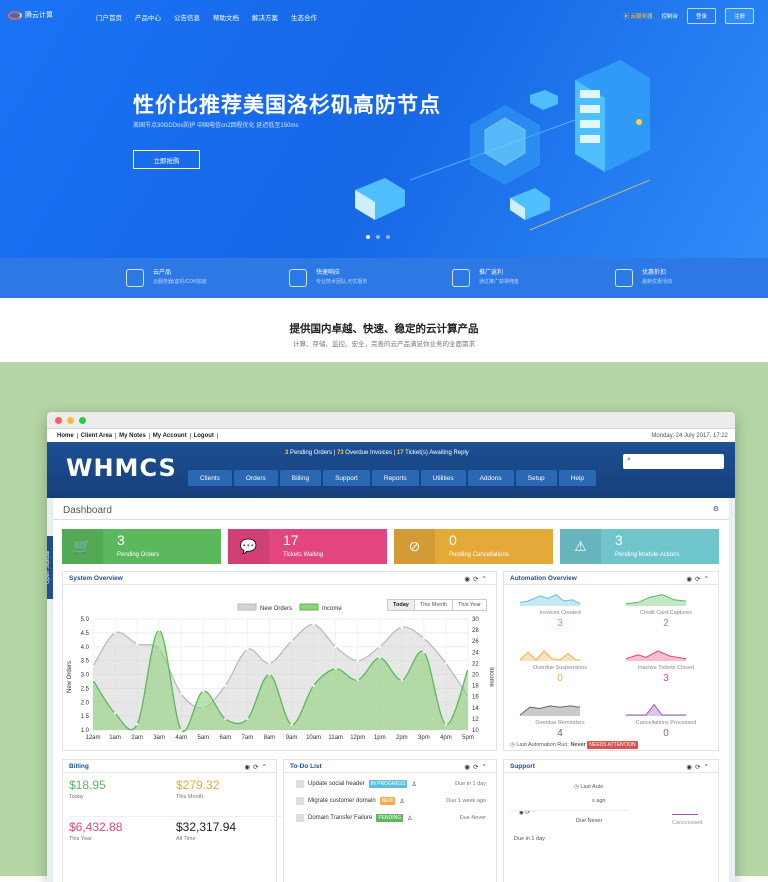 The image size is (768, 882). What do you see at coordinates (187, 17) in the screenshot?
I see `nav-item-announcements: 公告信息` at bounding box center [187, 17].